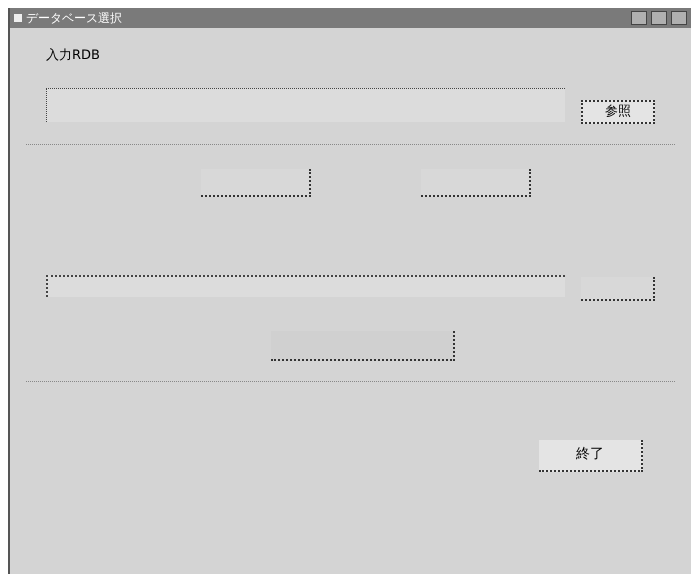 The image size is (691, 574). Describe the element at coordinates (618, 112) in the screenshot. I see `browse-button: 参照` at that location.